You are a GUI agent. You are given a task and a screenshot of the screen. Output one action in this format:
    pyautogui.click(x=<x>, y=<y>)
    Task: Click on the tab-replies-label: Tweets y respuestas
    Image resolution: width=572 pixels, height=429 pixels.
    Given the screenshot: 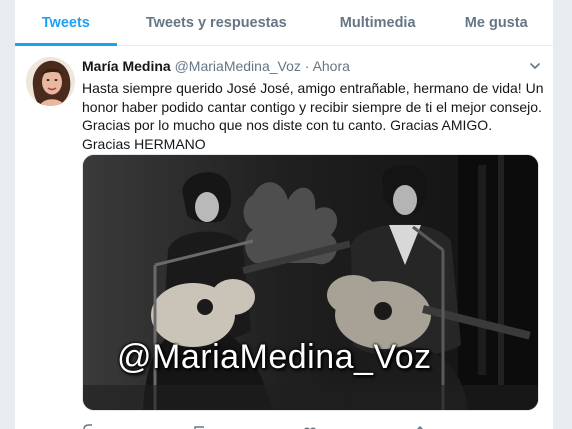 What is the action you would take?
    pyautogui.click(x=216, y=22)
    